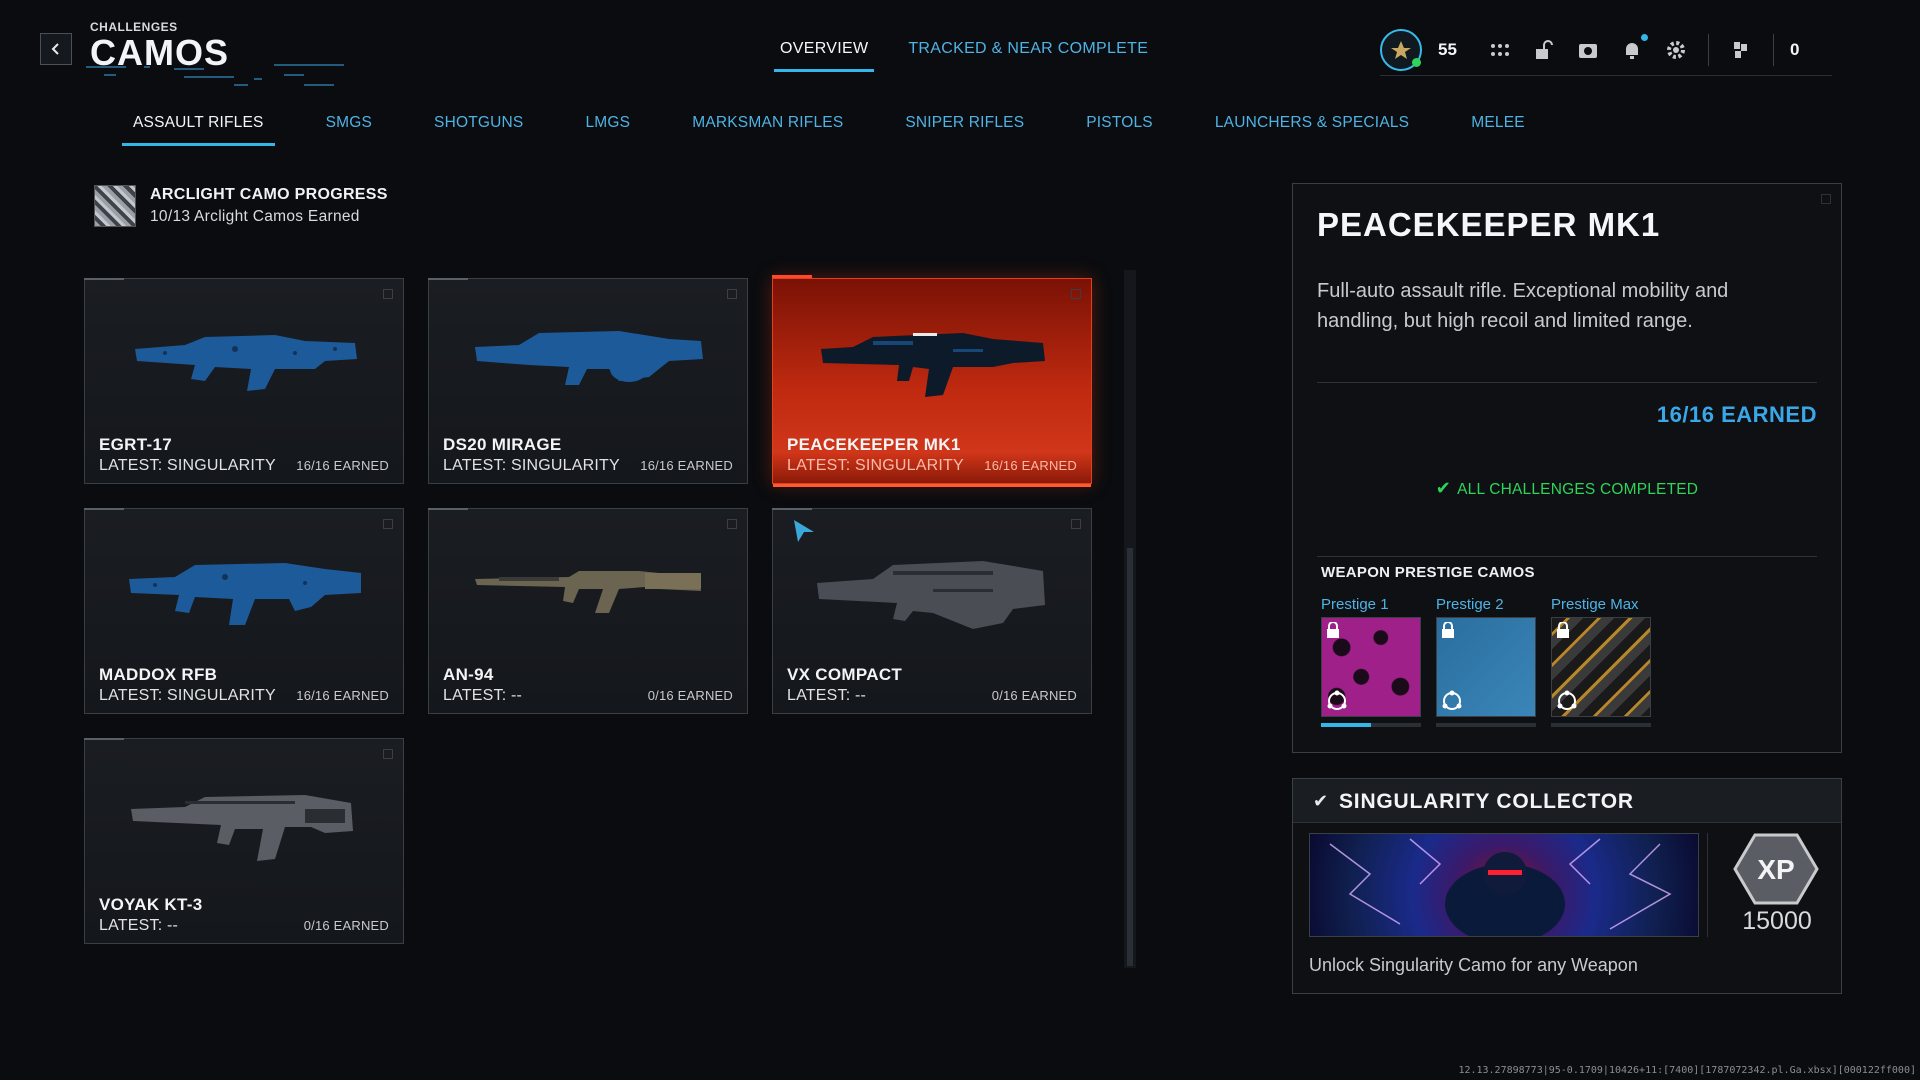 Image resolution: width=1920 pixels, height=1080 pixels. I want to click on xp-reward-value: 15000, so click(1777, 921).